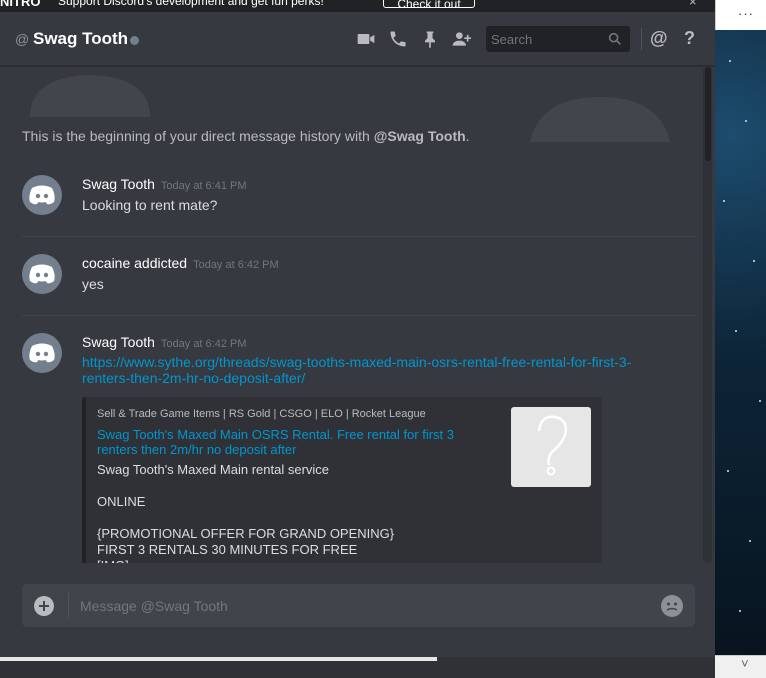 The image size is (766, 678). Describe the element at coordinates (419, 136) in the screenshot. I see `welcome-user-mention: @Swag Tooth` at that location.